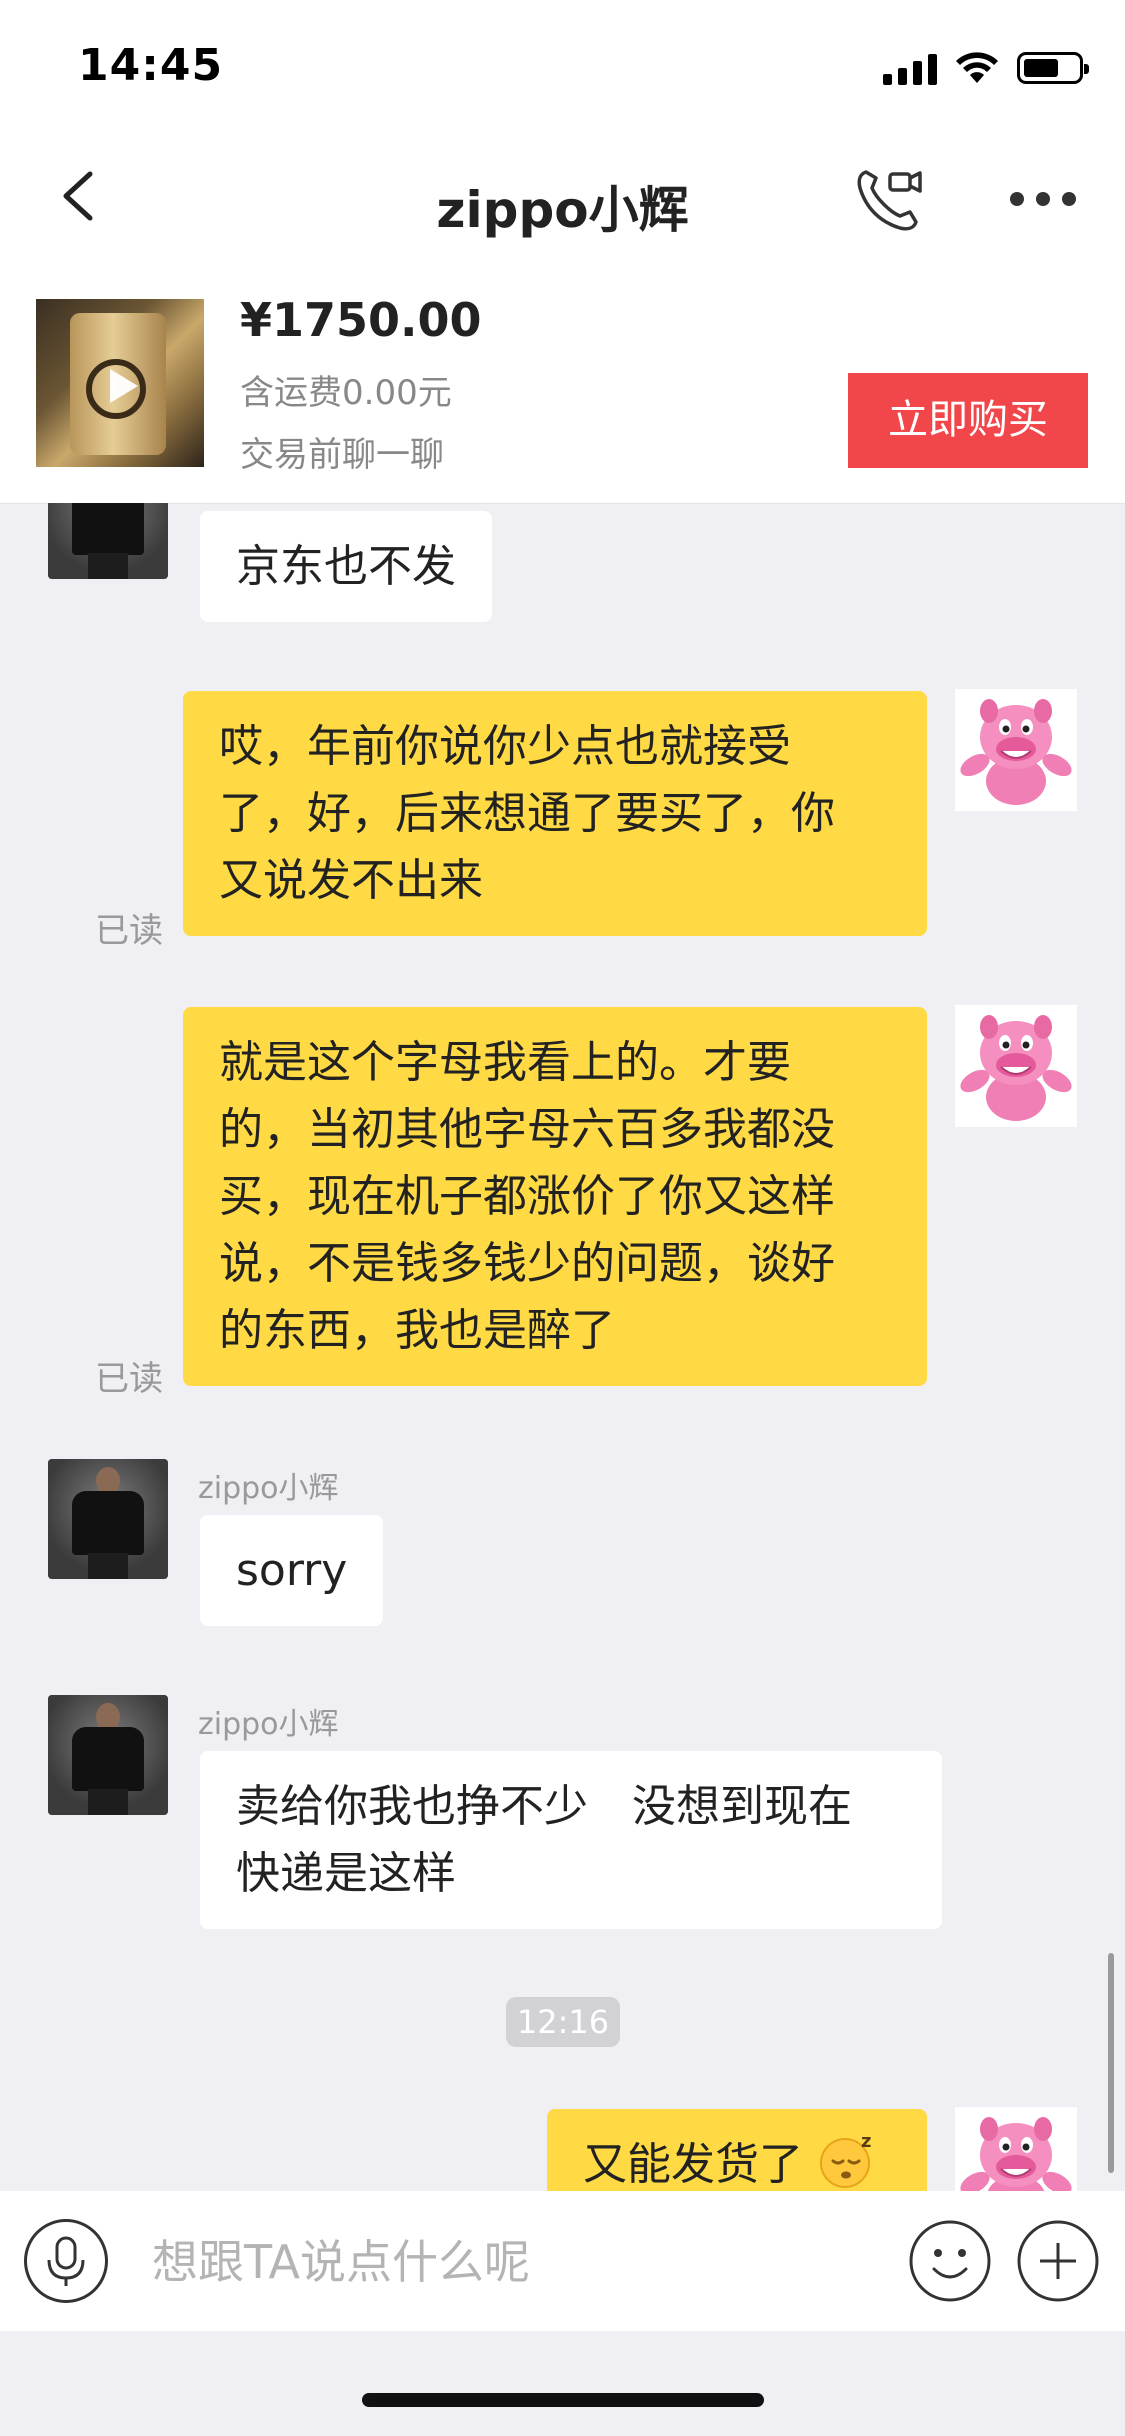  I want to click on status-time: 14:45, so click(151, 65).